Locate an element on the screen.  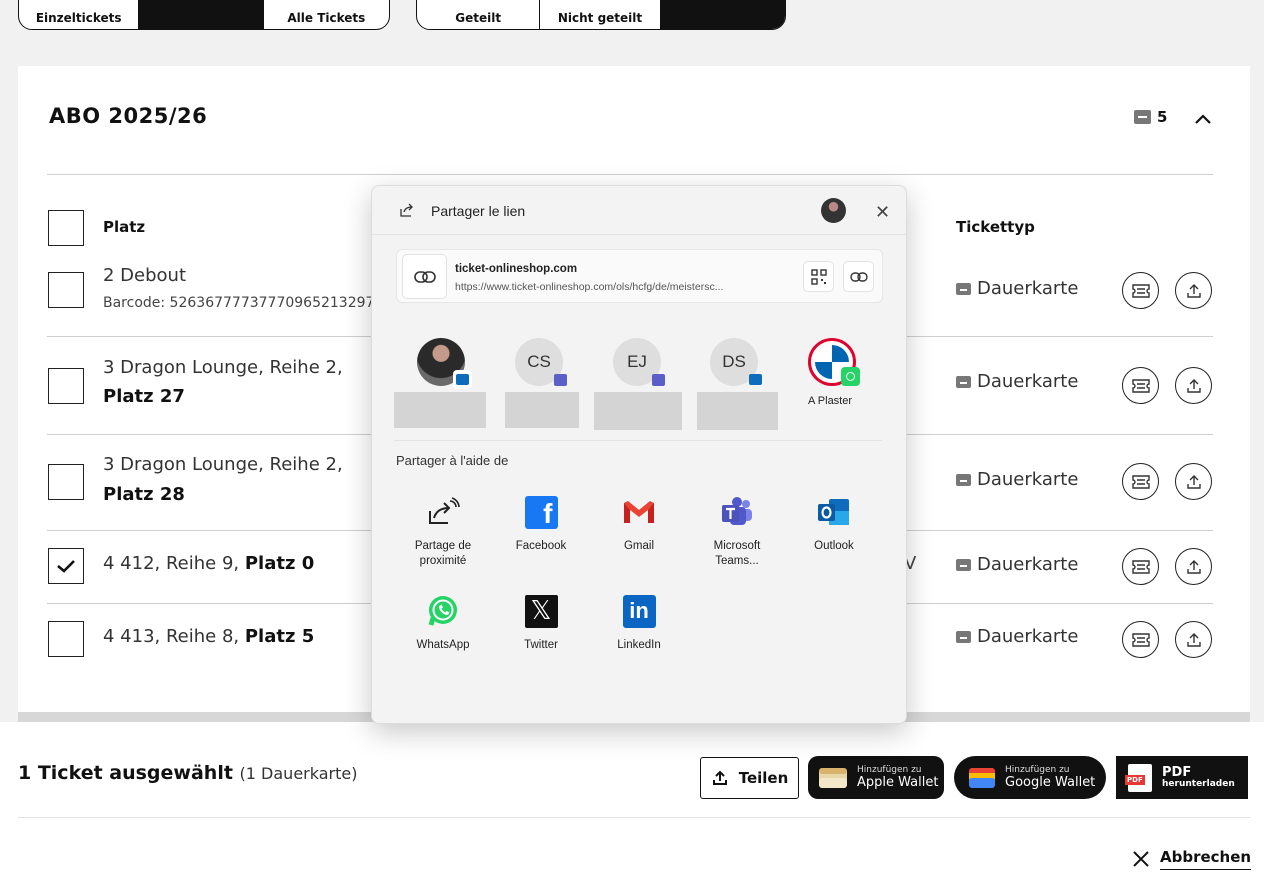
seat-number: Platz 0 is located at coordinates (279, 563).